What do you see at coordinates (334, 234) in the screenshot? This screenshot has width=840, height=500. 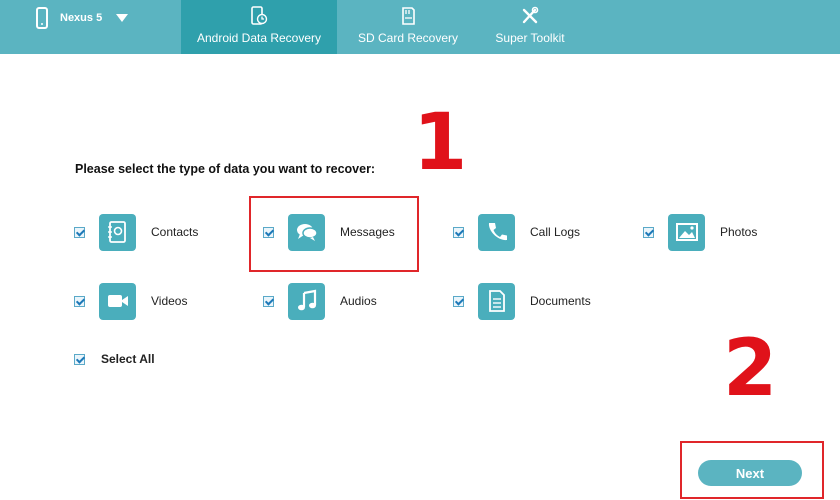 I see `highlight-box-messages` at bounding box center [334, 234].